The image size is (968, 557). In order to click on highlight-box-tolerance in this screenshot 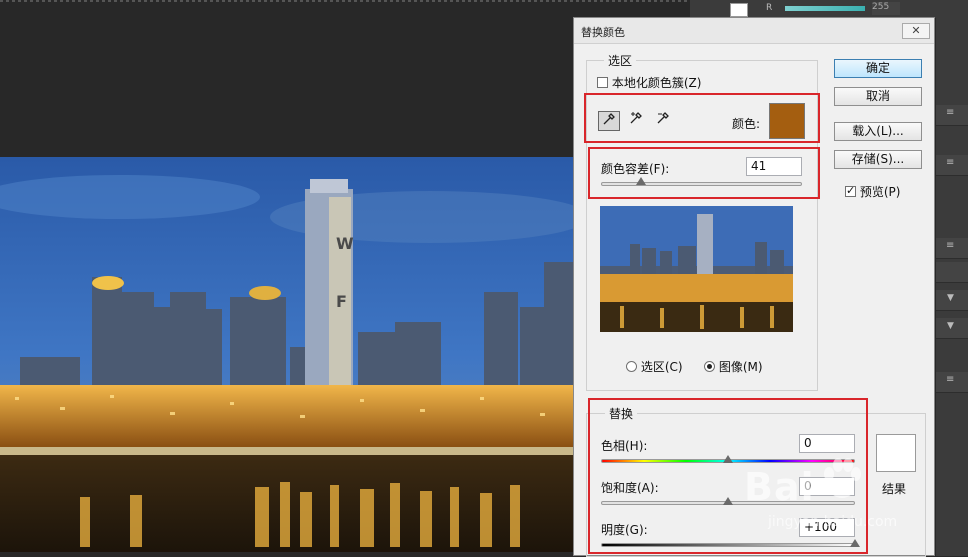, I will do `click(704, 173)`.